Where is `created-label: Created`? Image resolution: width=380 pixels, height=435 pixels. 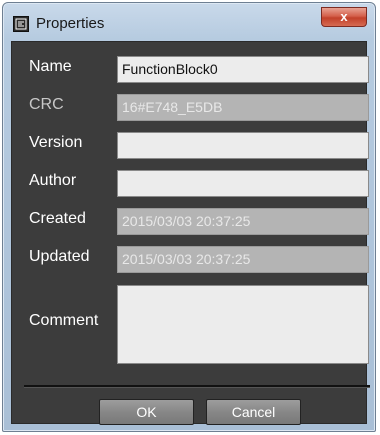
created-label: Created is located at coordinates (57, 218).